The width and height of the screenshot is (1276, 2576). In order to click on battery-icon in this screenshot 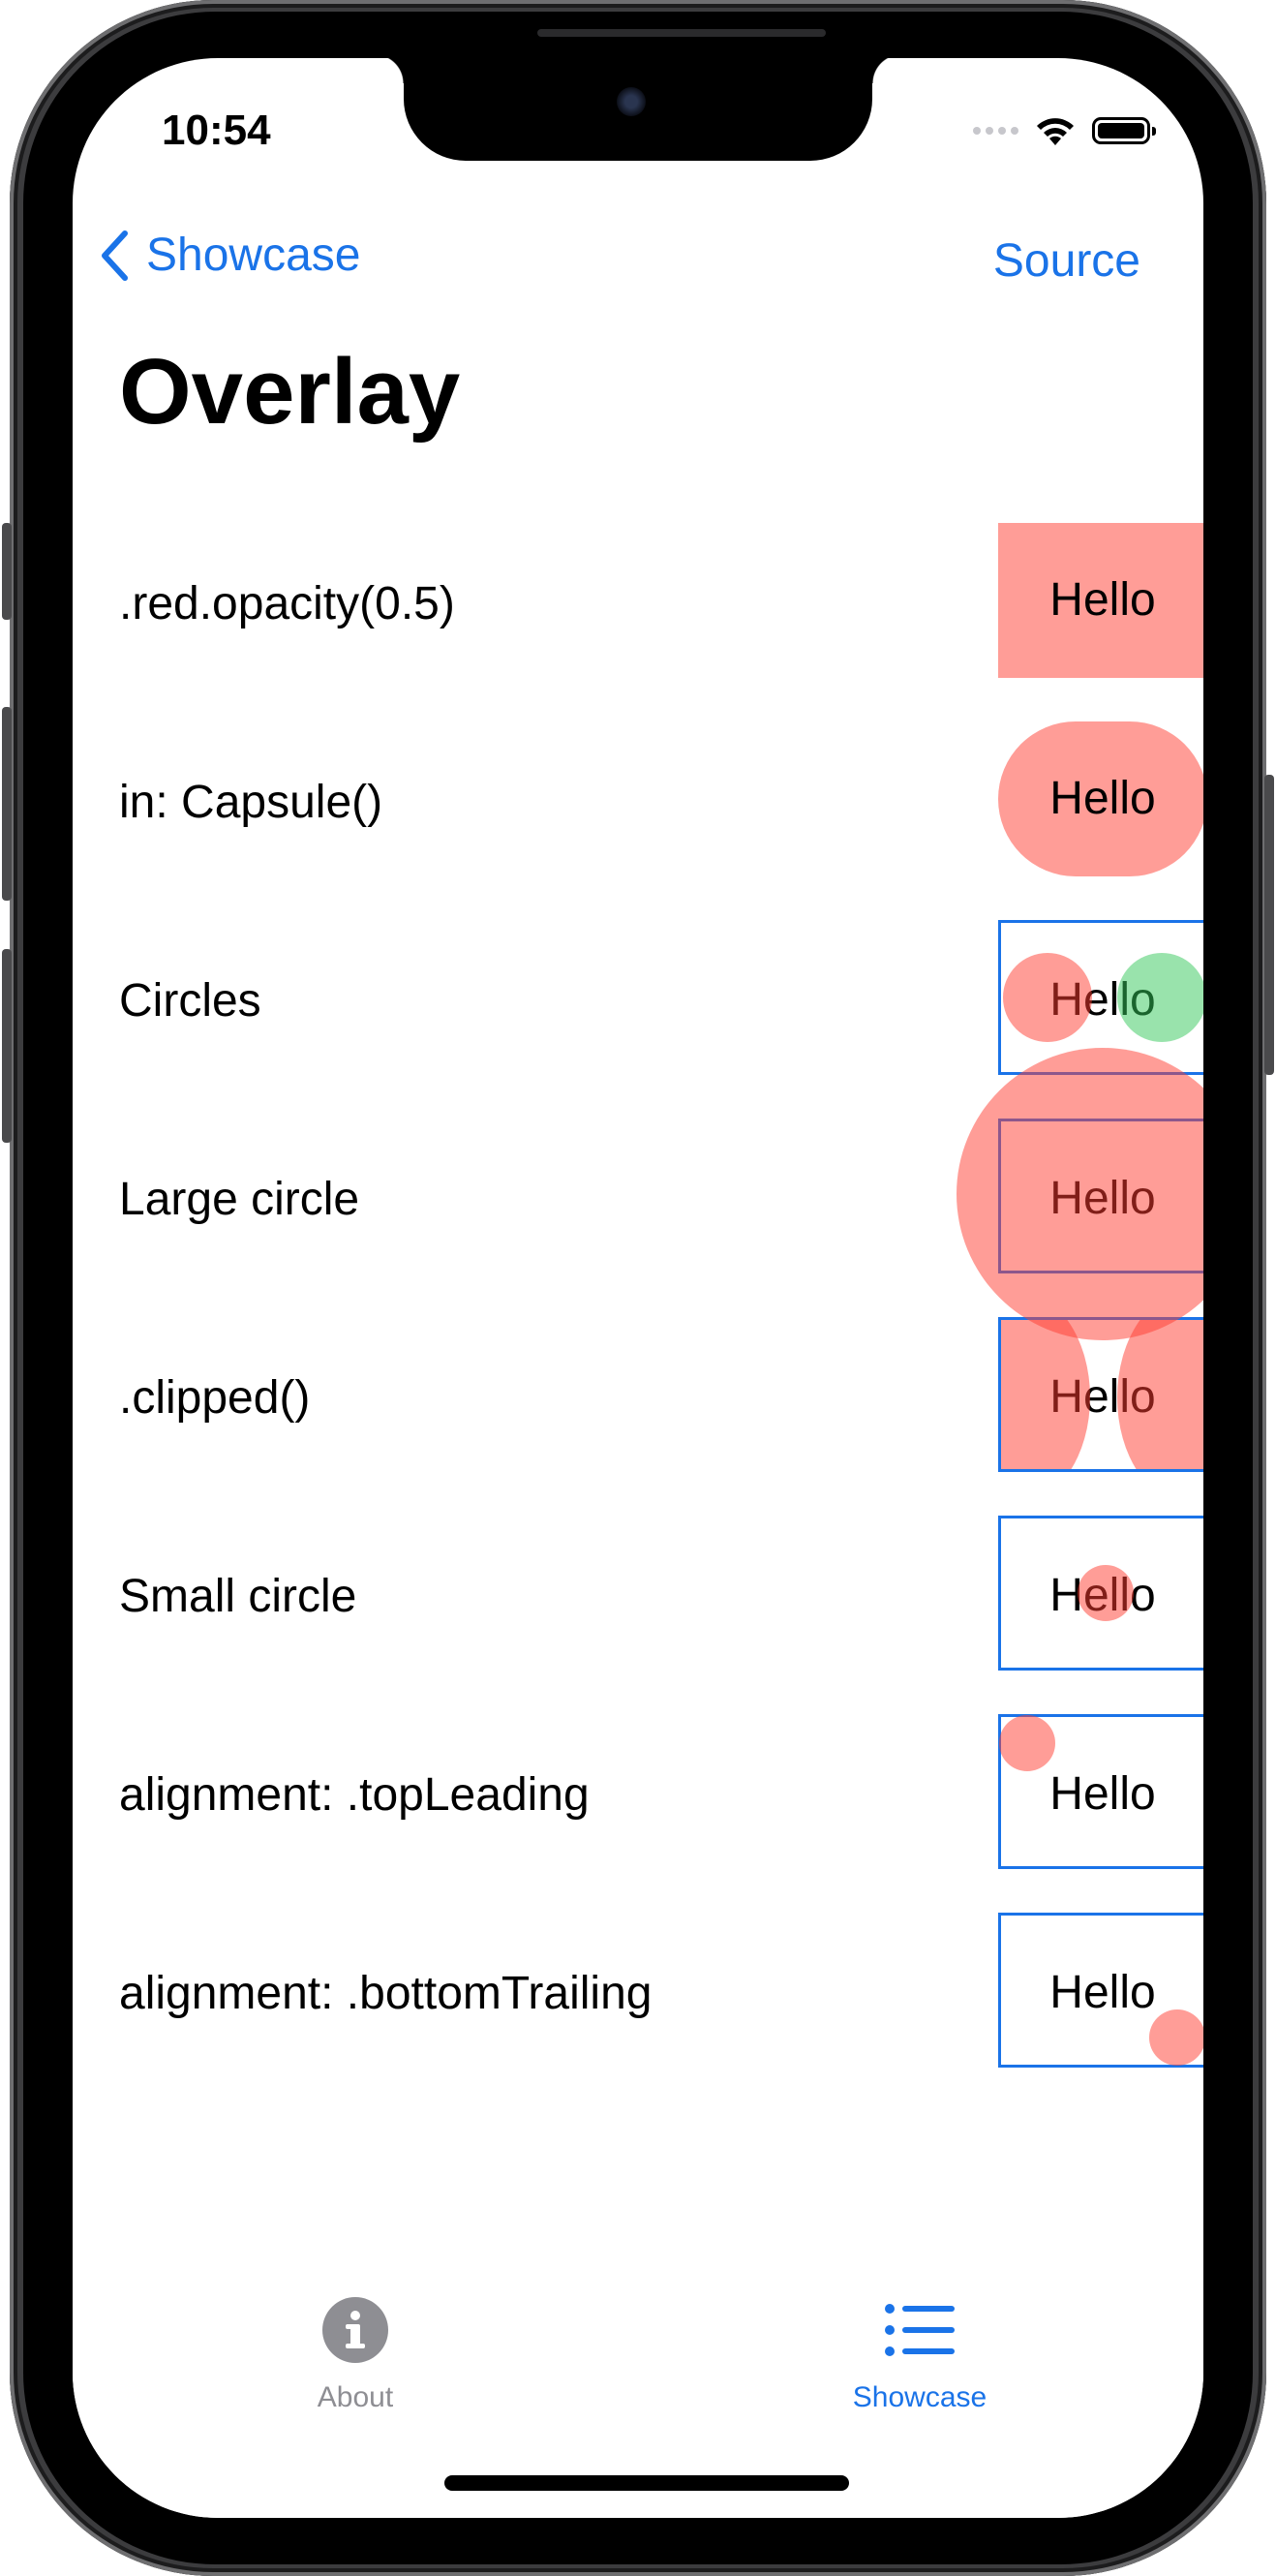, I will do `click(1124, 130)`.